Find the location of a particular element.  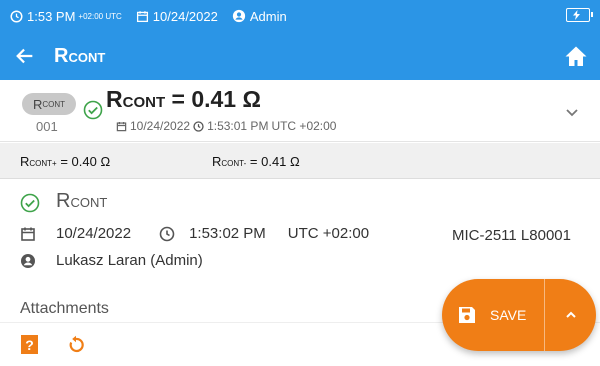

details-user-row: Lukasz Laran (Admin) is located at coordinates (111, 260).